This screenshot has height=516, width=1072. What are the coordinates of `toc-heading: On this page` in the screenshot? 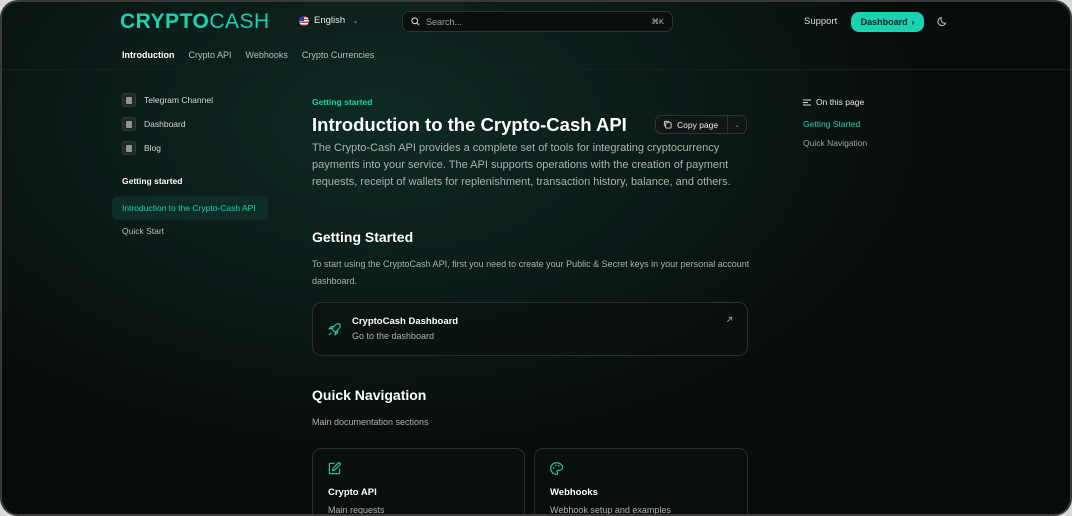 It's located at (833, 102).